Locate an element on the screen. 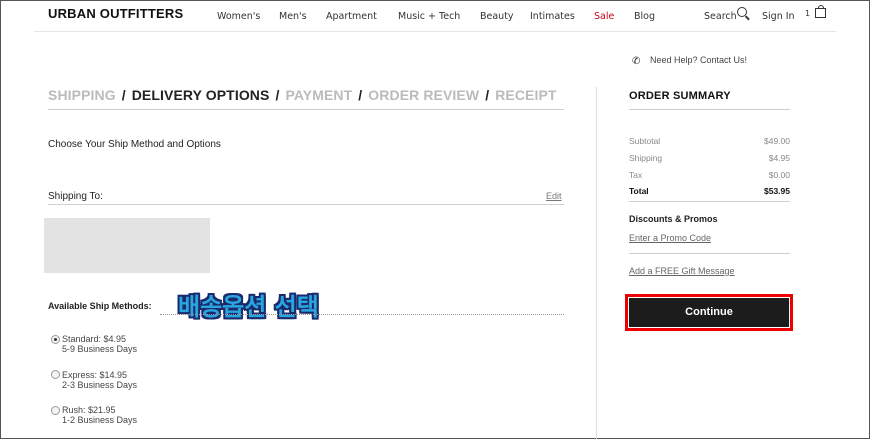 This screenshot has width=870, height=439. nav-mens: Men's is located at coordinates (293, 16).